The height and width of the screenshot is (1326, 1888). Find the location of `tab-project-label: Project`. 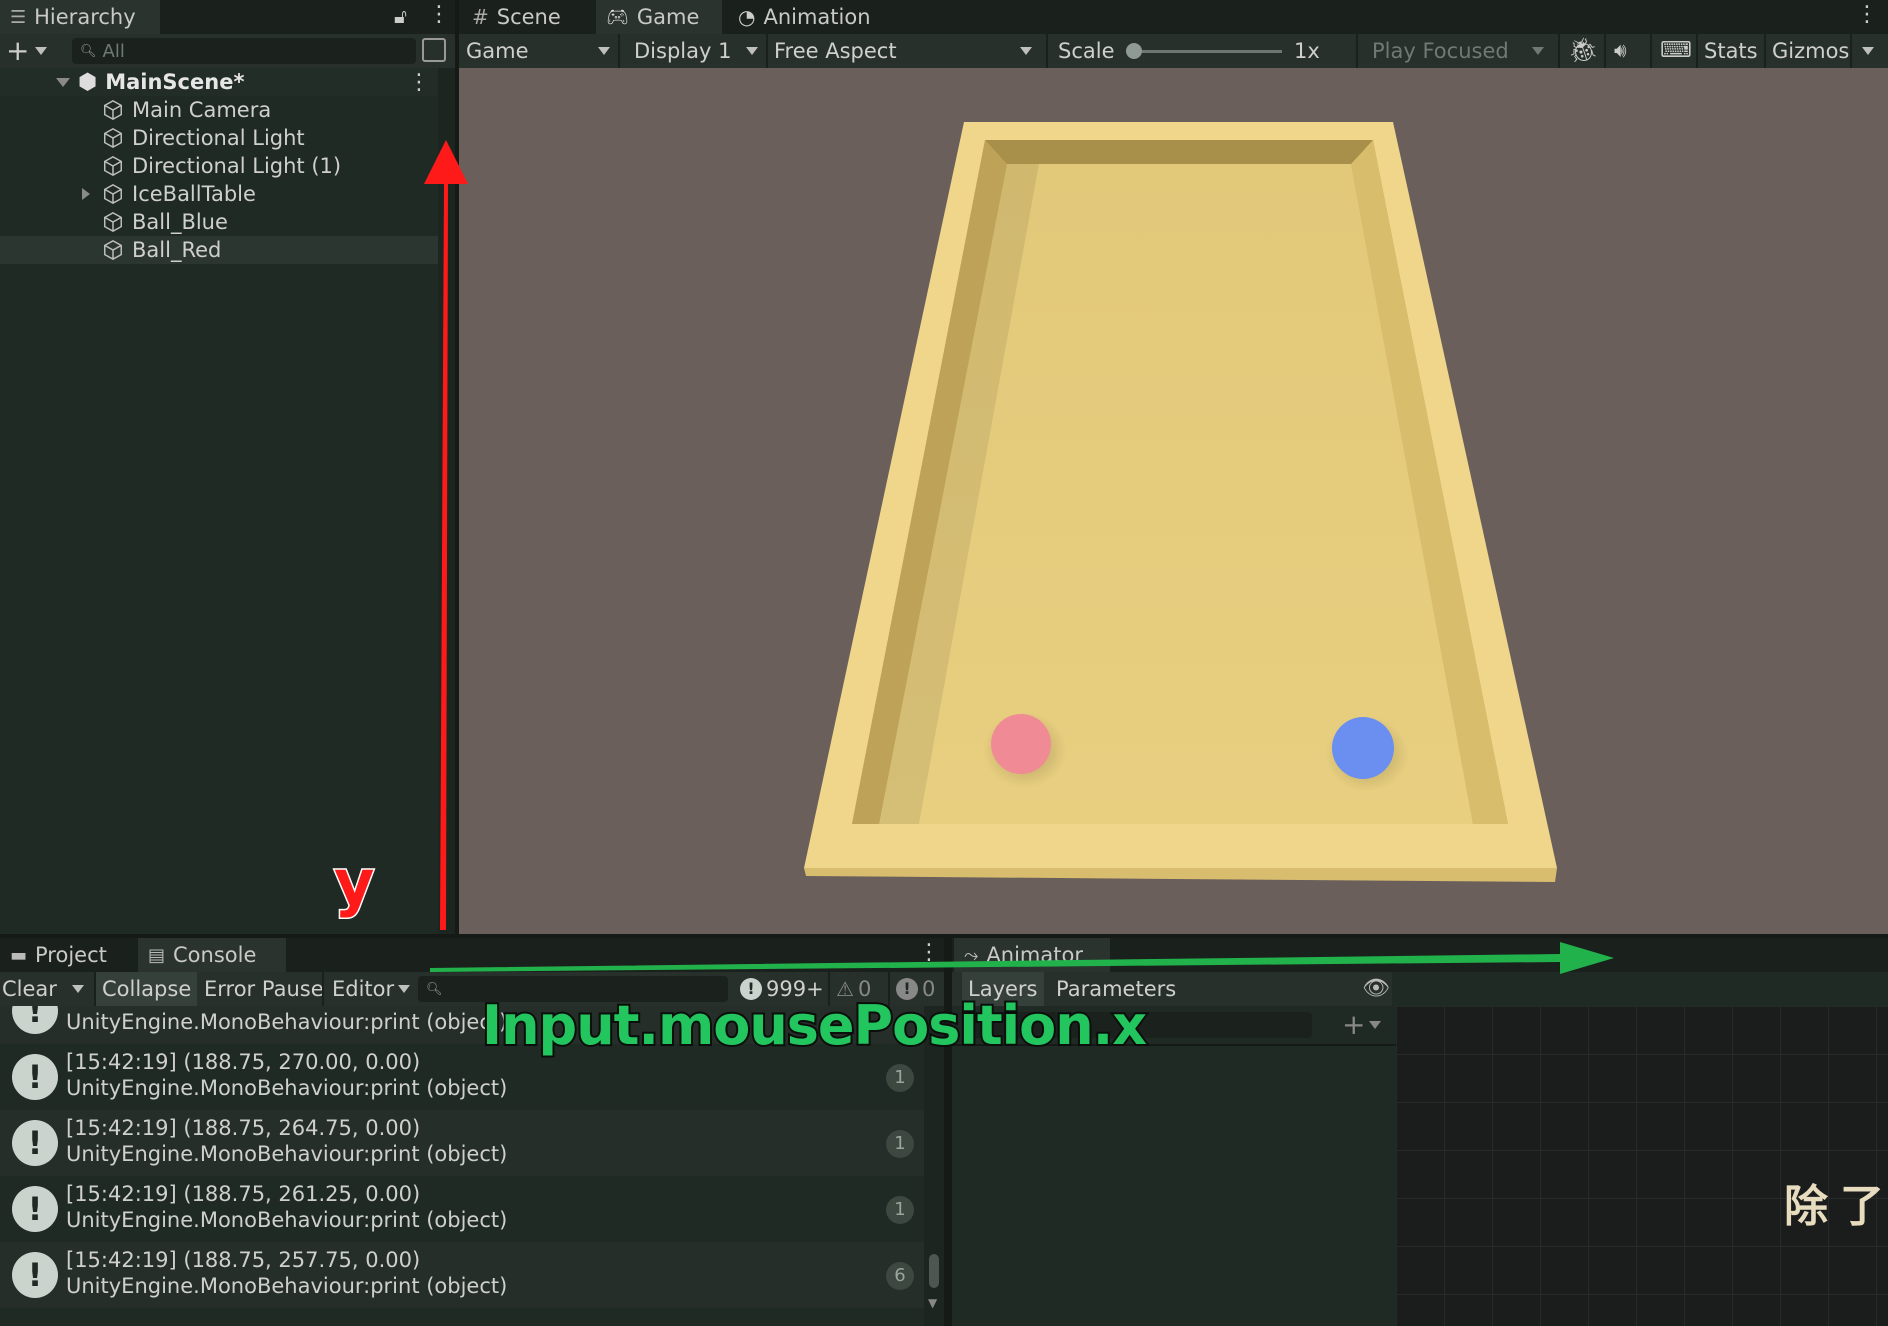

tab-project-label: Project is located at coordinates (71, 955).